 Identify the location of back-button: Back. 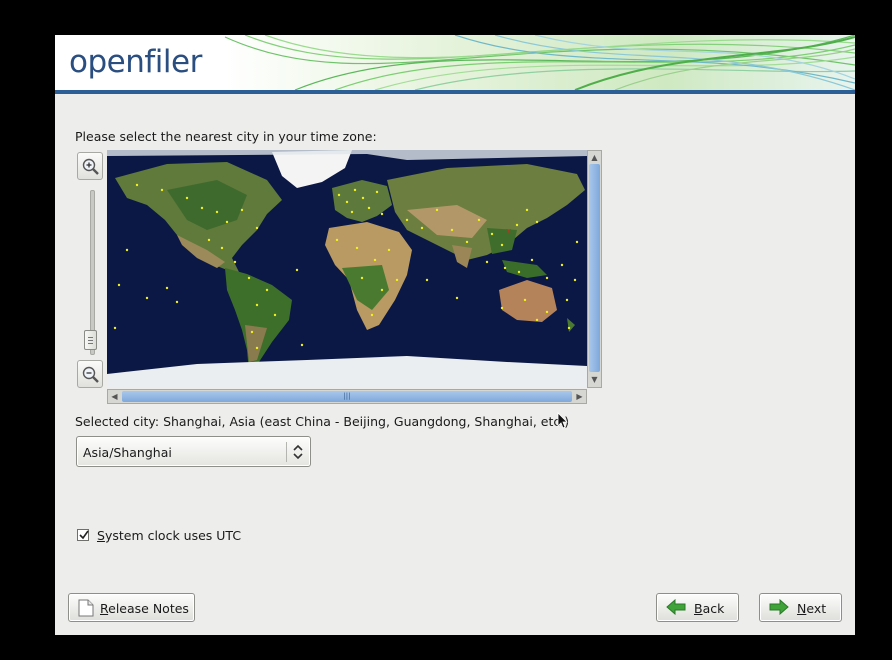
(697, 607).